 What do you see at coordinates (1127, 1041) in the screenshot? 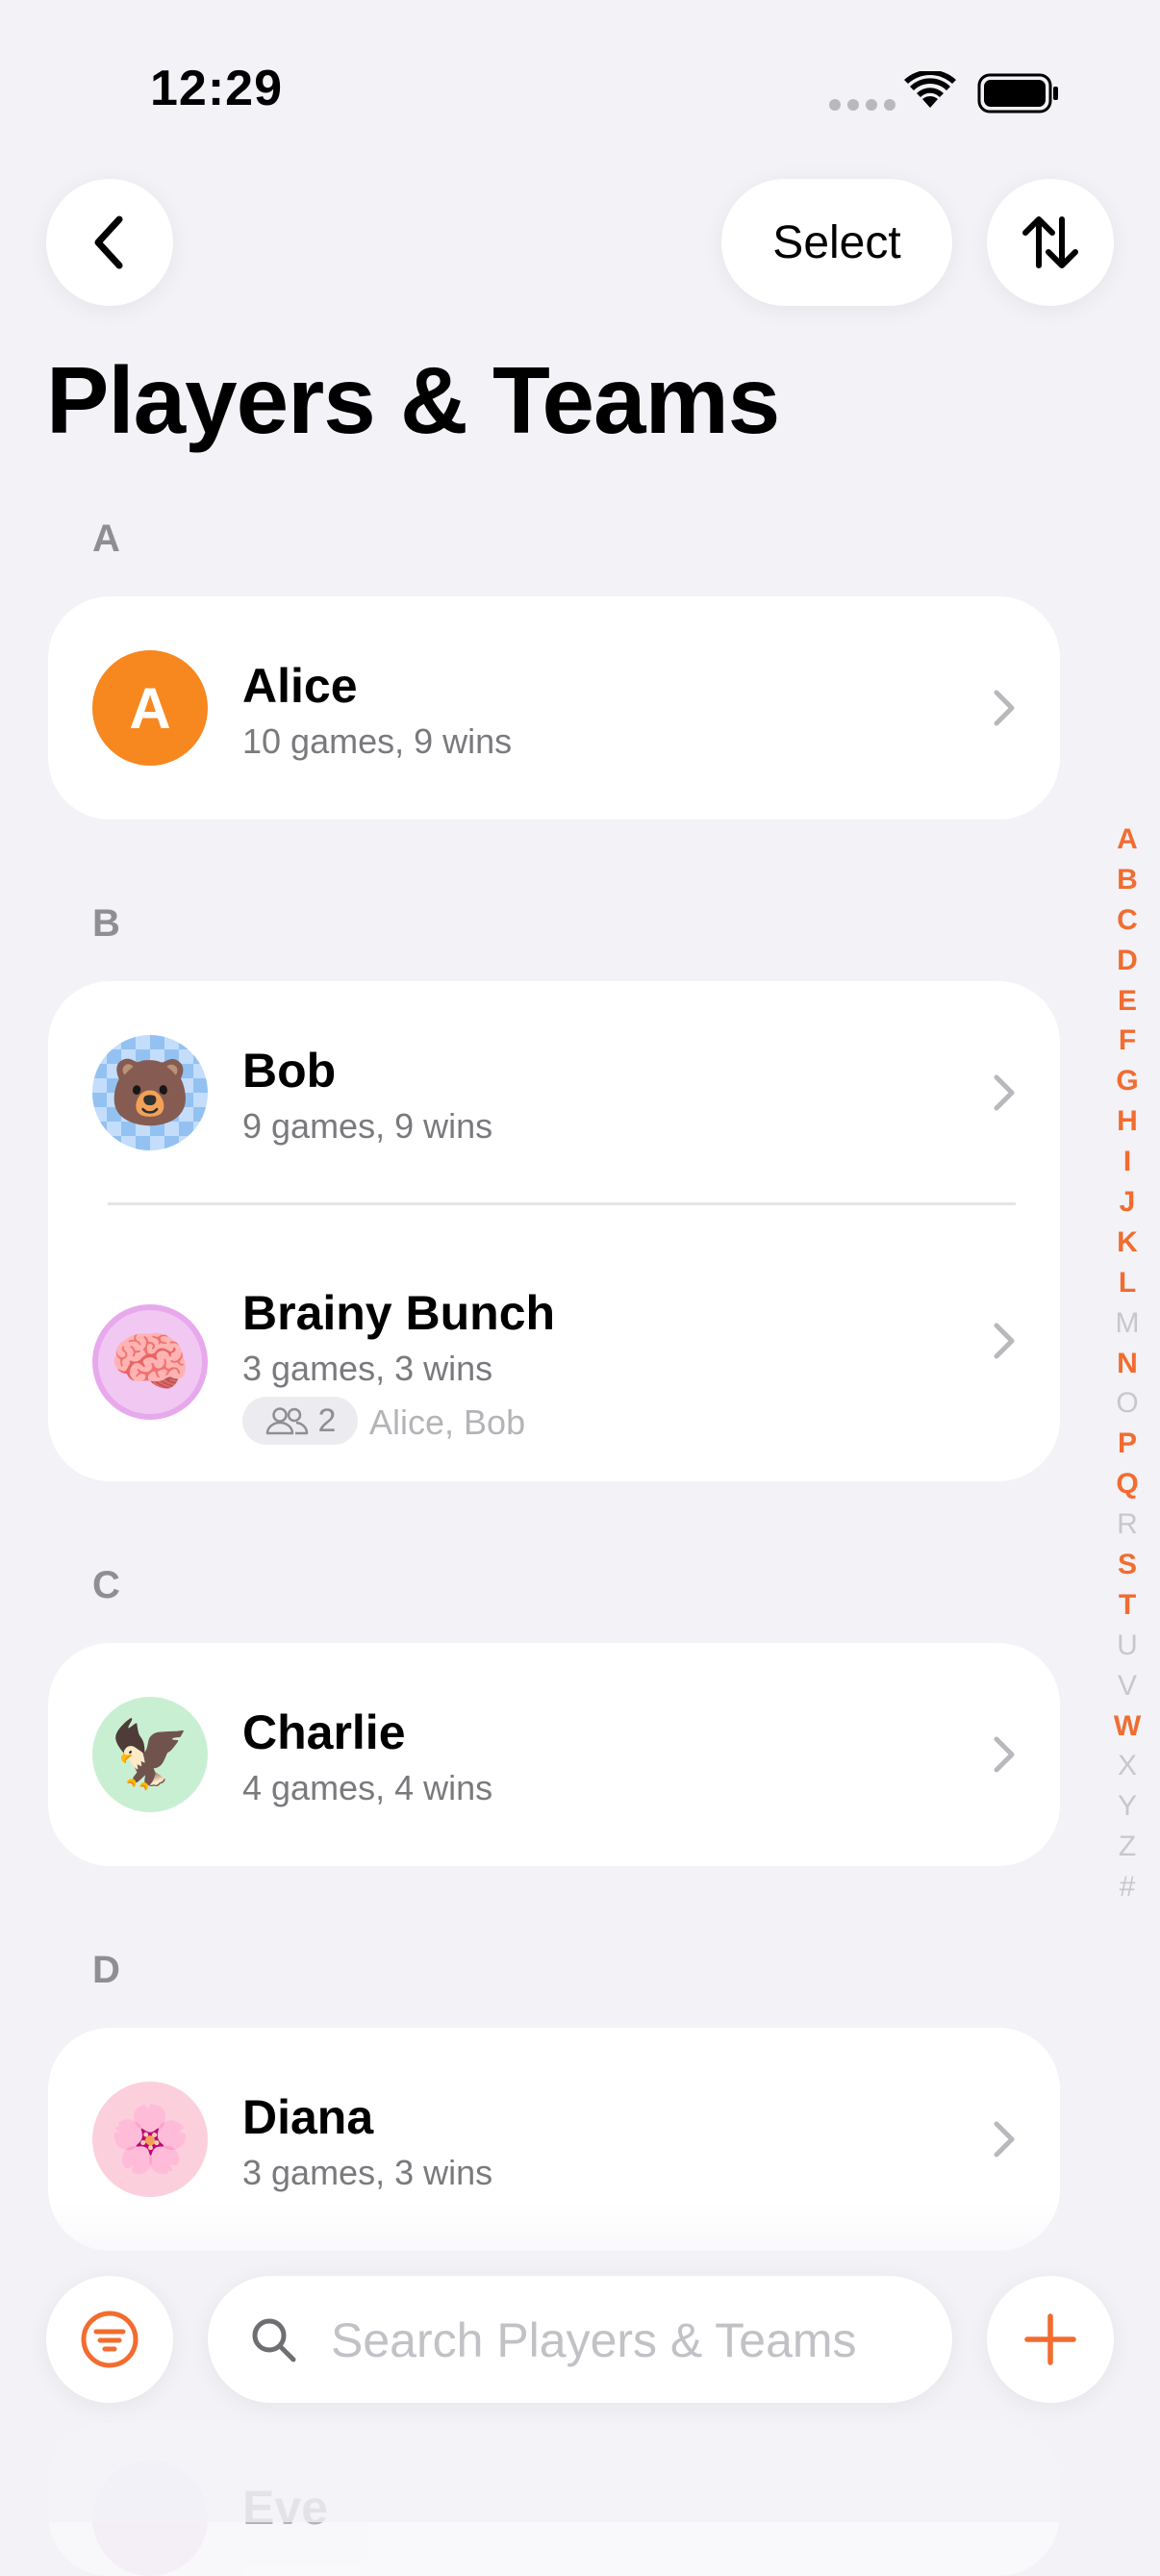
I see `index-letter-f: F` at bounding box center [1127, 1041].